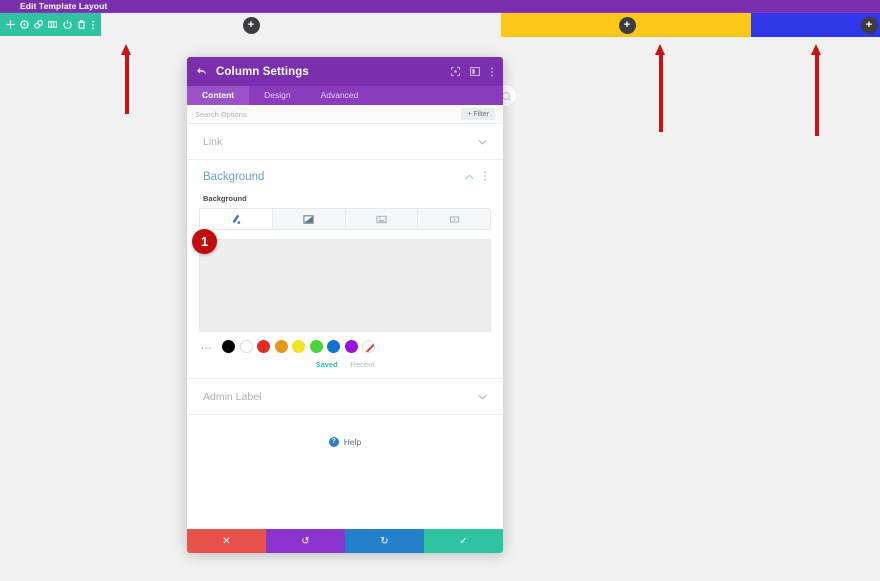  What do you see at coordinates (345, 71) in the screenshot?
I see `modal-header: Column Settings` at bounding box center [345, 71].